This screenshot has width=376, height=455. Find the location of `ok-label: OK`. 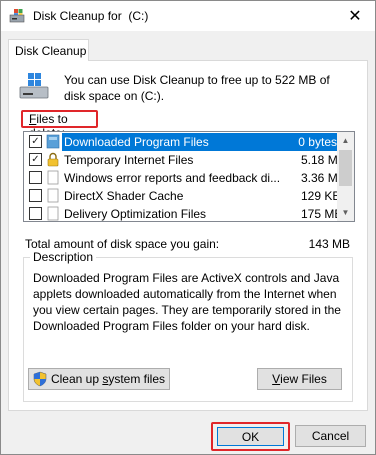

ok-label: OK is located at coordinates (250, 436).